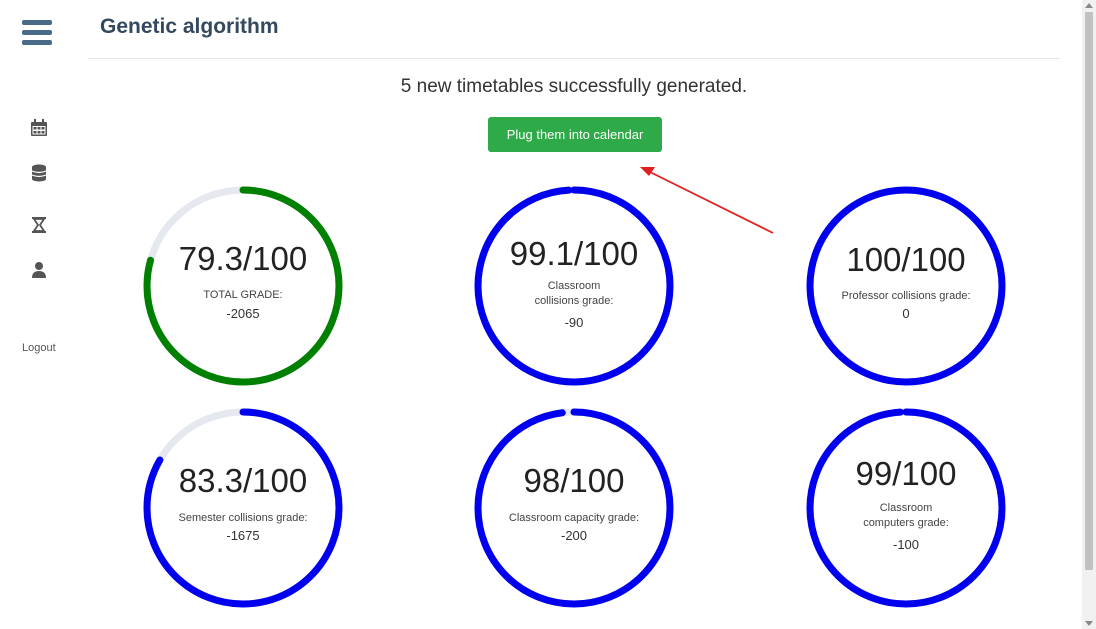 This screenshot has width=1096, height=629. I want to click on gauge-value: -2065, so click(243, 313).